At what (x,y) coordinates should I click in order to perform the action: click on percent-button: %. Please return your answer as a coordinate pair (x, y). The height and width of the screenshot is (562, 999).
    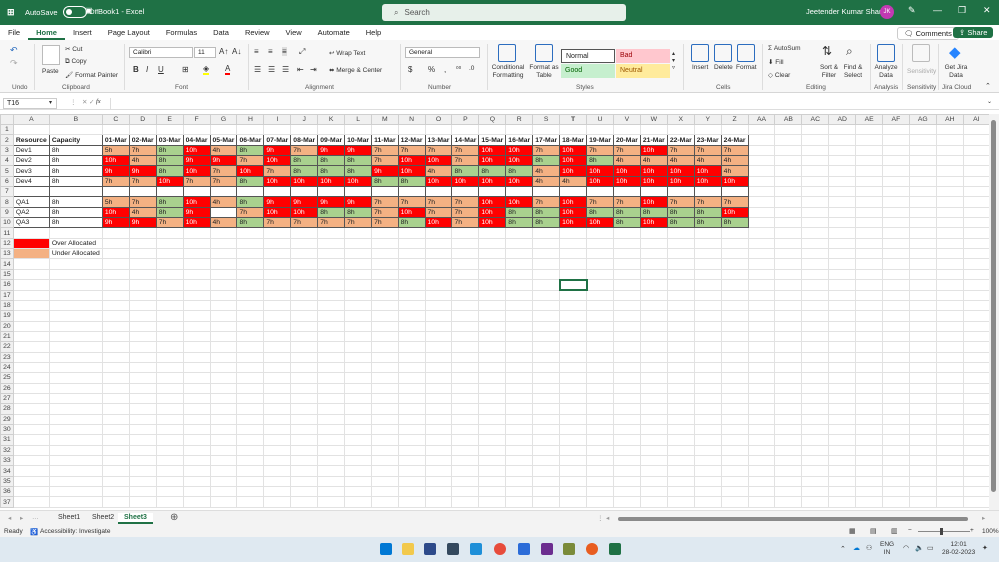
    Looking at the image, I should click on (431, 69).